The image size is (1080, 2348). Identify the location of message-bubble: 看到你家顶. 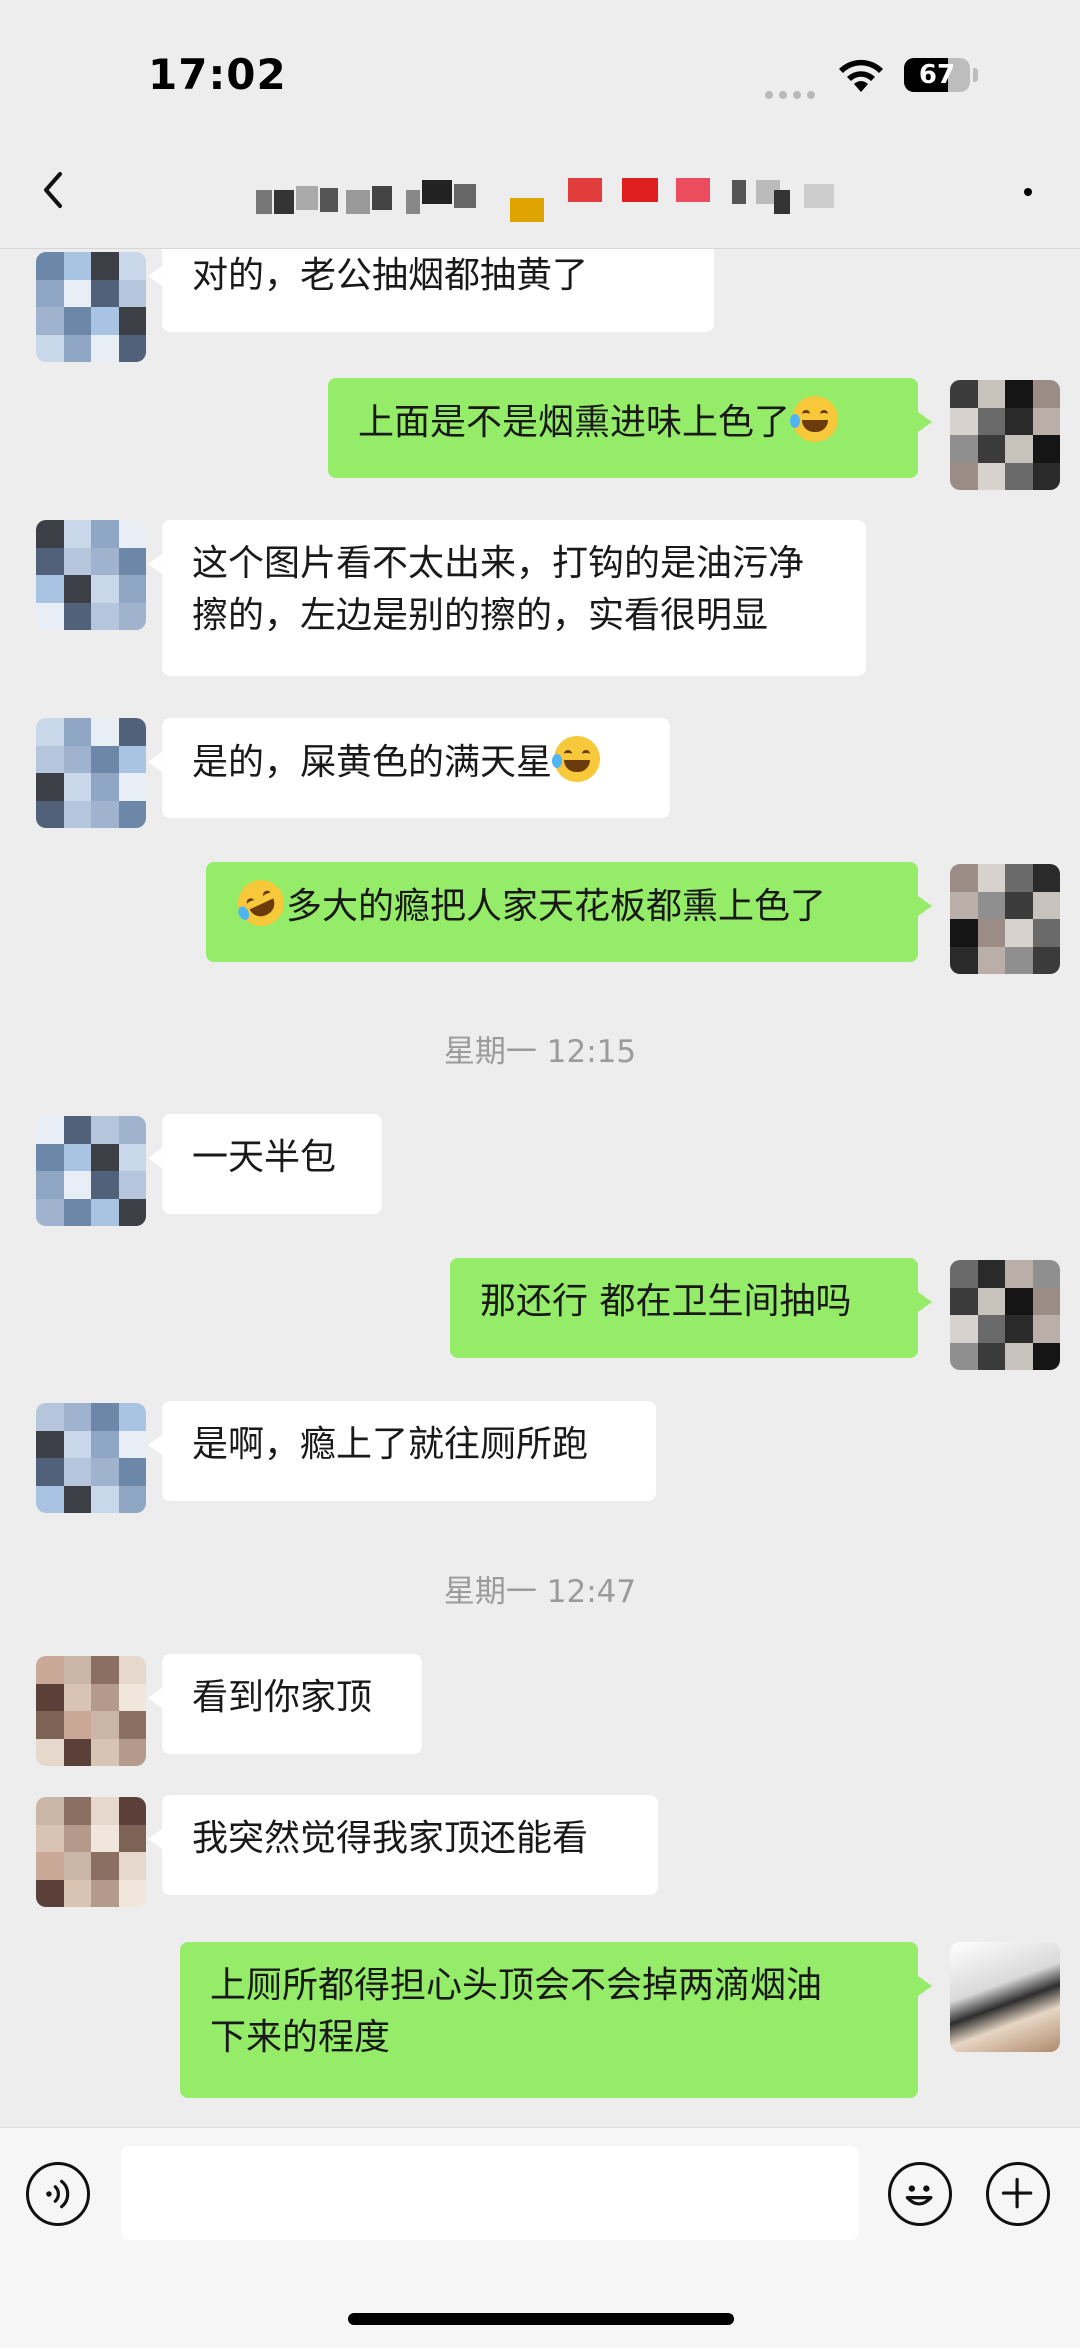
(285, 1704).